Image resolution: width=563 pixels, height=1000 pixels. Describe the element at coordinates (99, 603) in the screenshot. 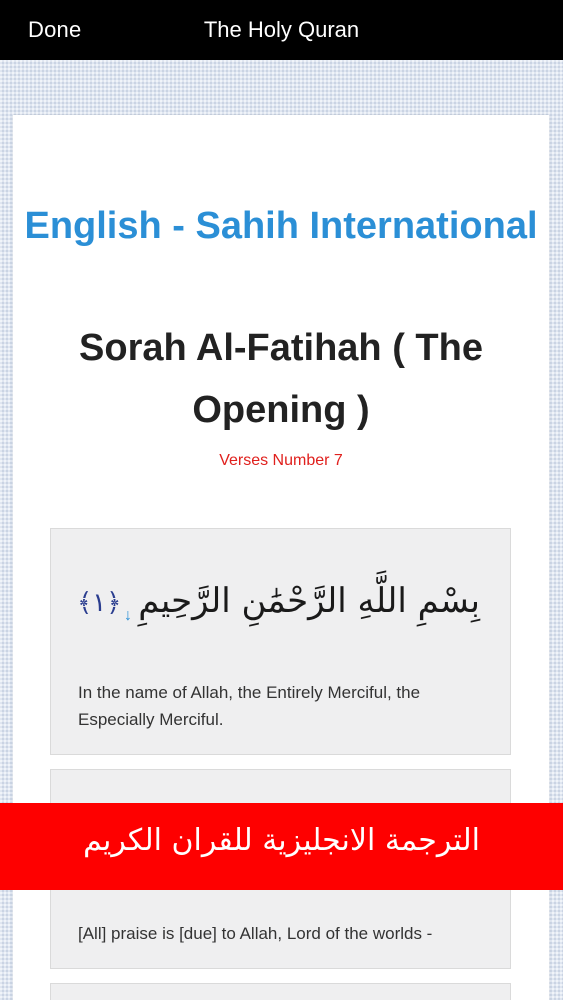

I see `ayah-number-marker: ﴿١﴾` at that location.